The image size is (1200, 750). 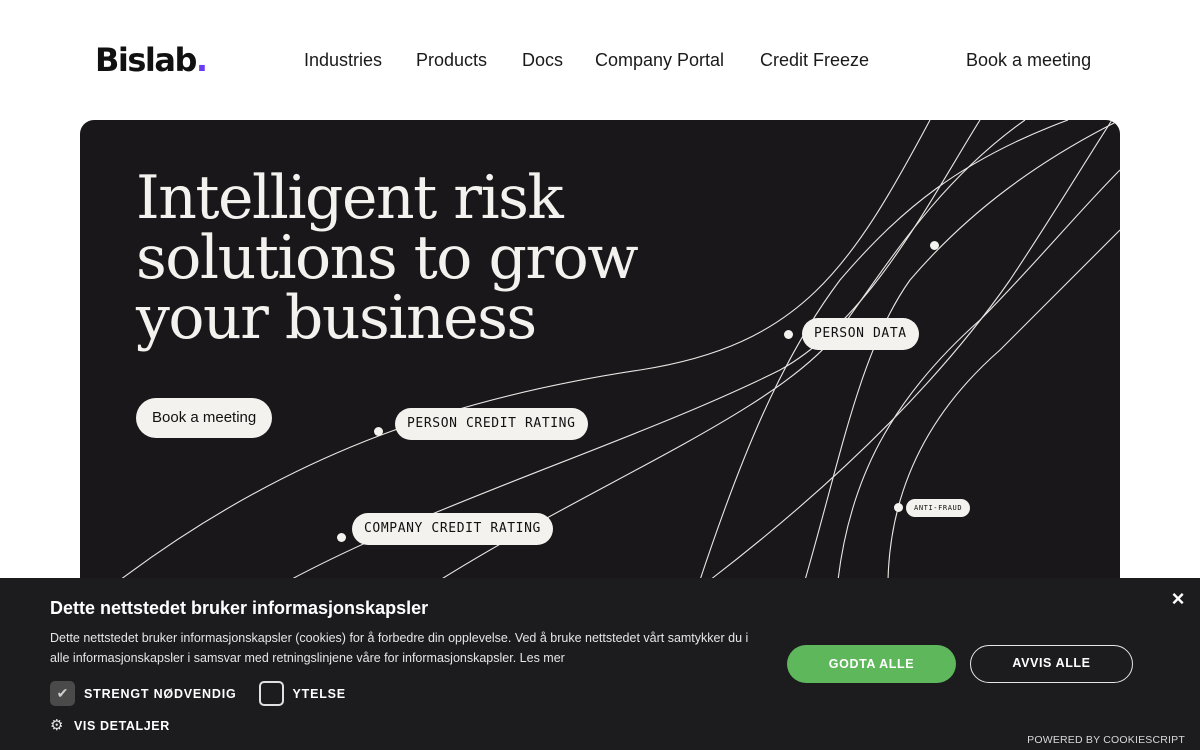 I want to click on logo-text: Bislab, so click(x=146, y=60).